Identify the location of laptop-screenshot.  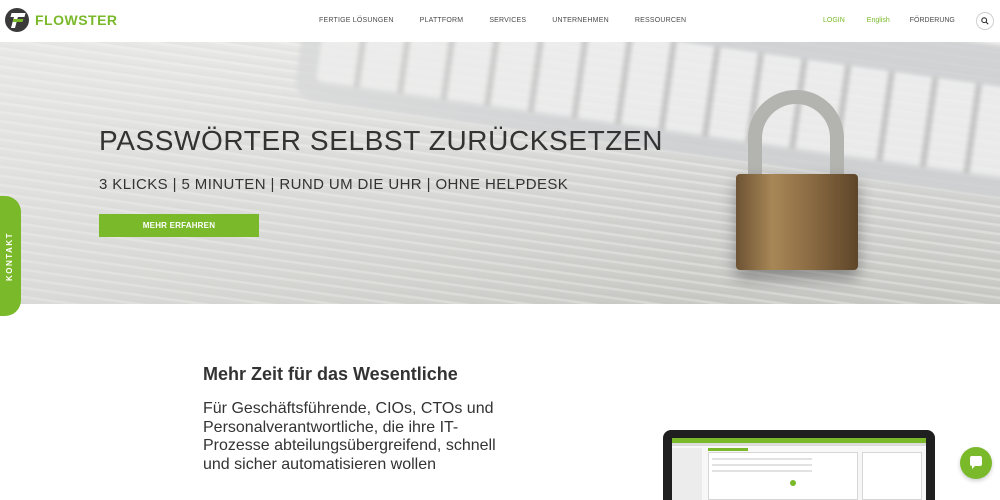
(799, 465).